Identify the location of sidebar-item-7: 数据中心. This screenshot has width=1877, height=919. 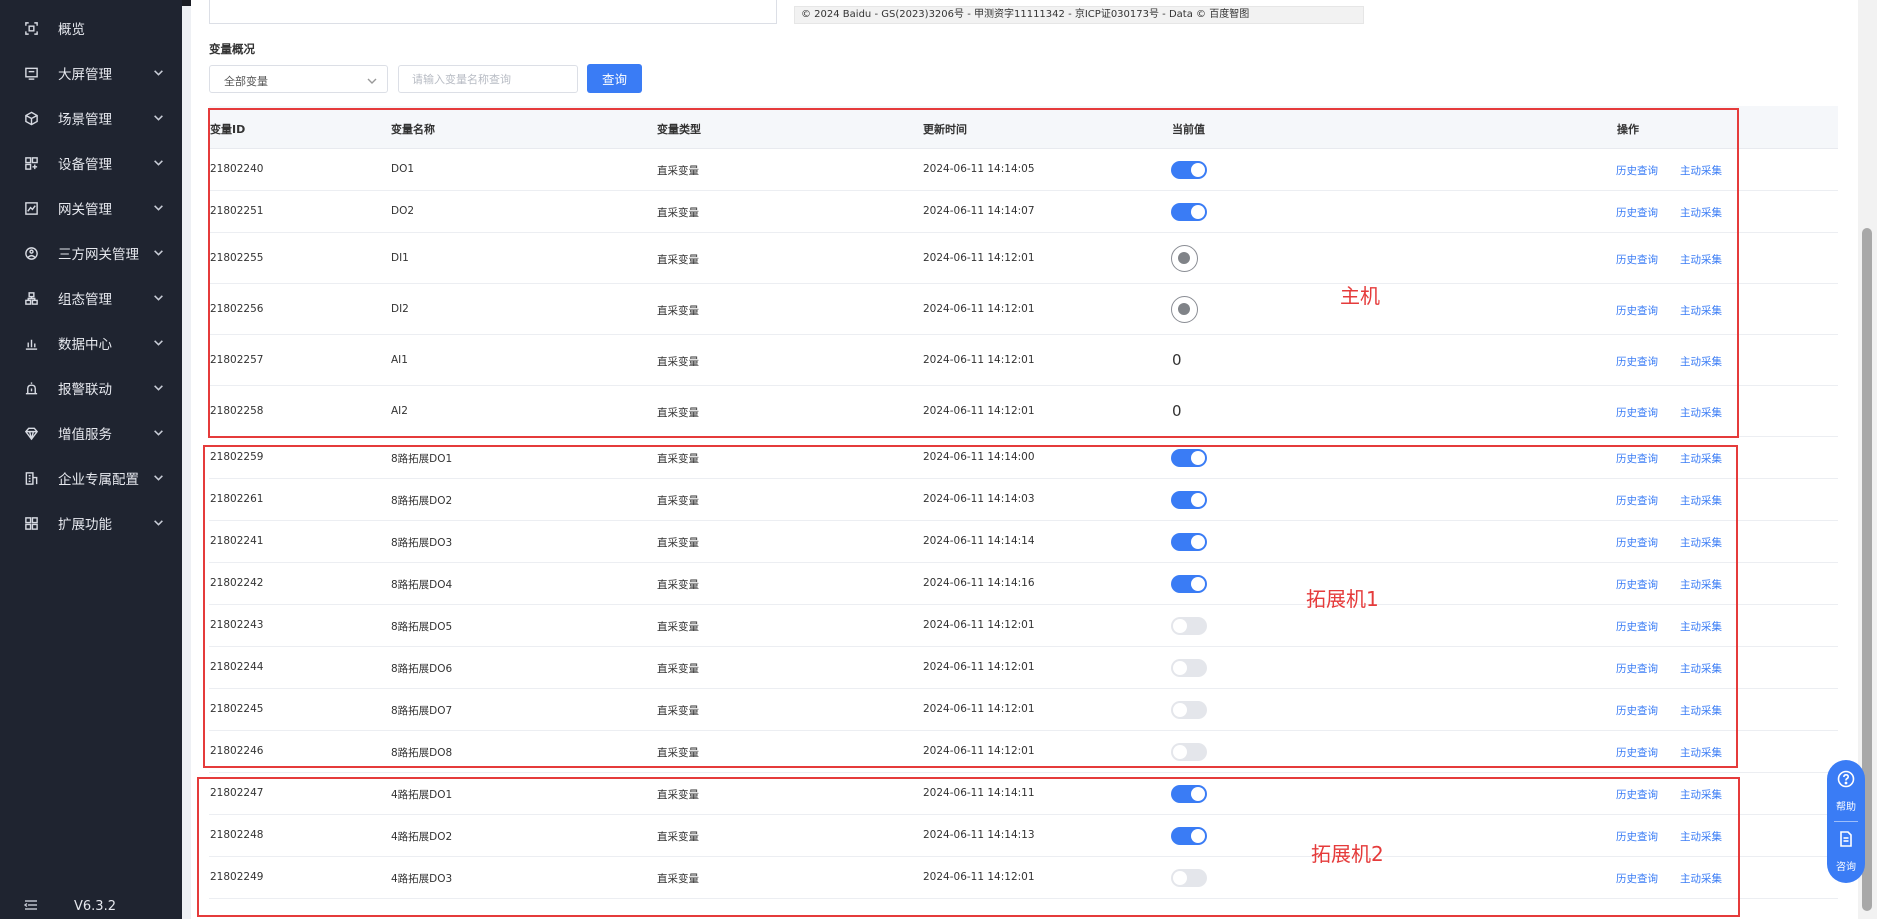
(91, 343).